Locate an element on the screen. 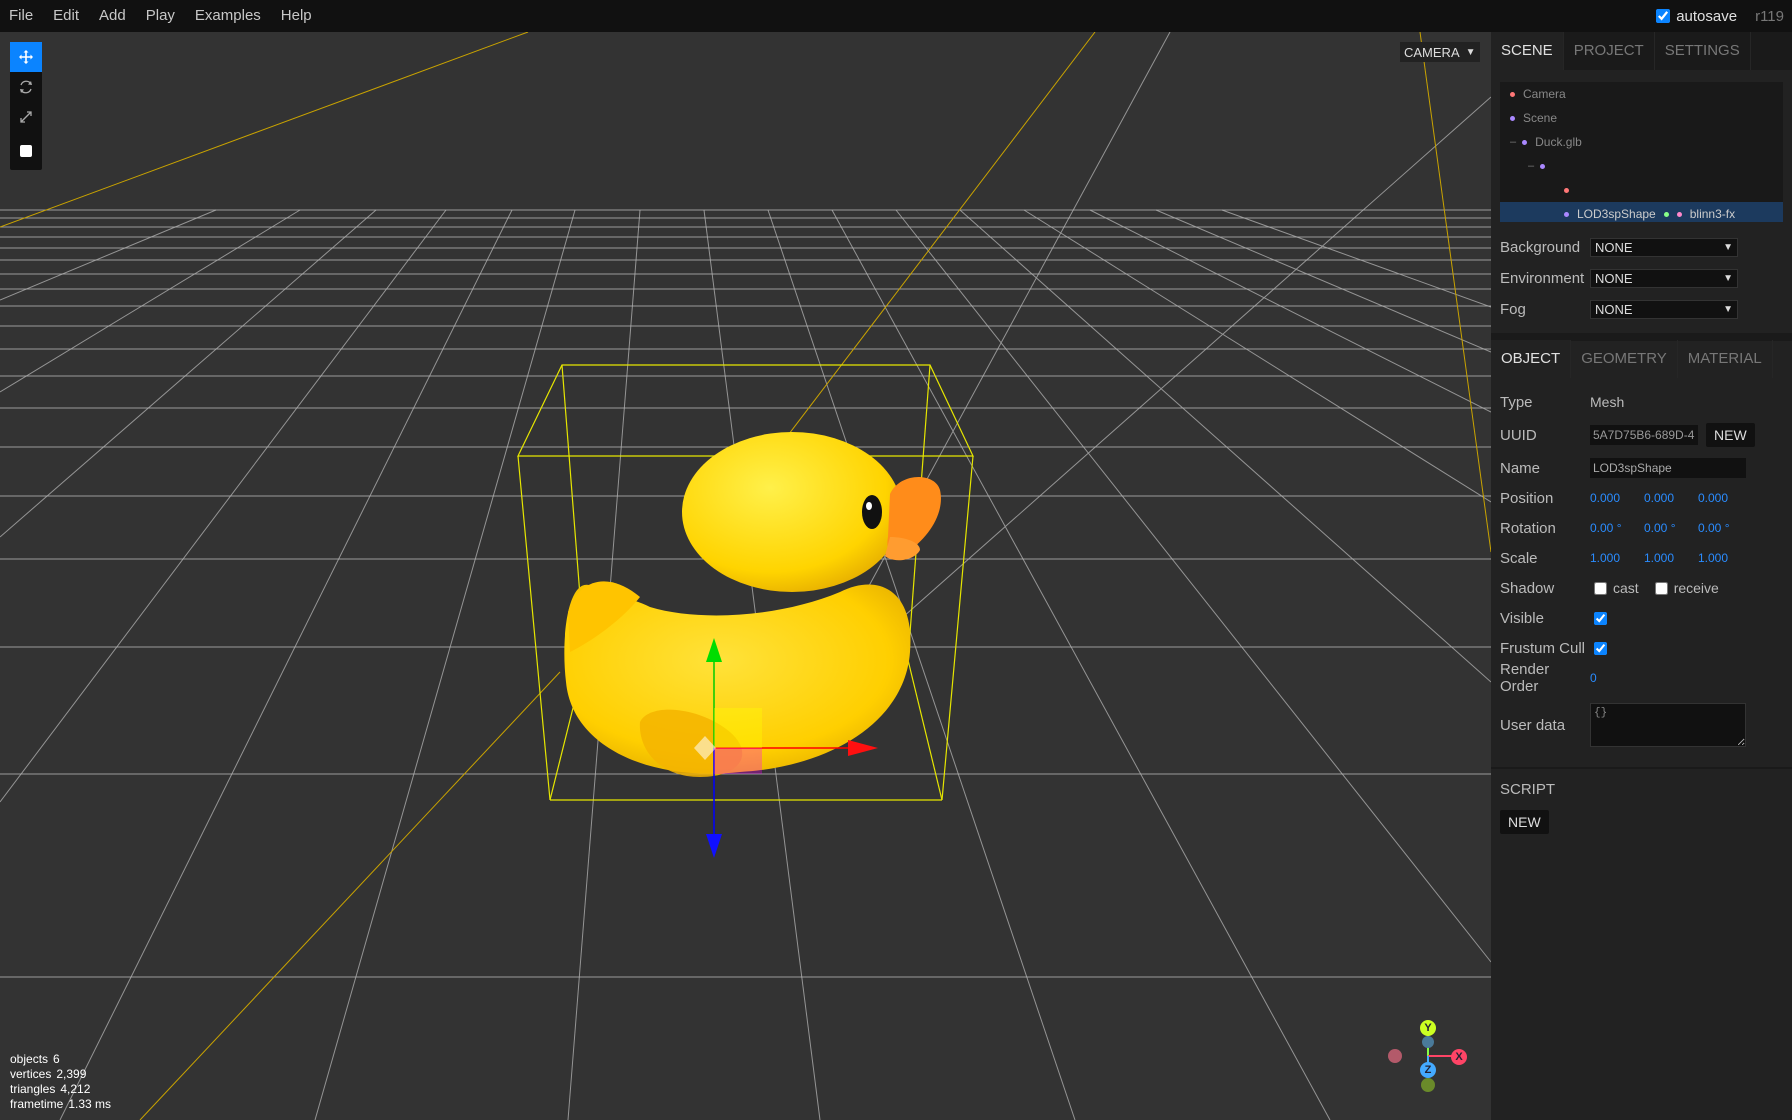 This screenshot has width=1792, height=1120. fog-select: NONE ▼ is located at coordinates (1664, 309).